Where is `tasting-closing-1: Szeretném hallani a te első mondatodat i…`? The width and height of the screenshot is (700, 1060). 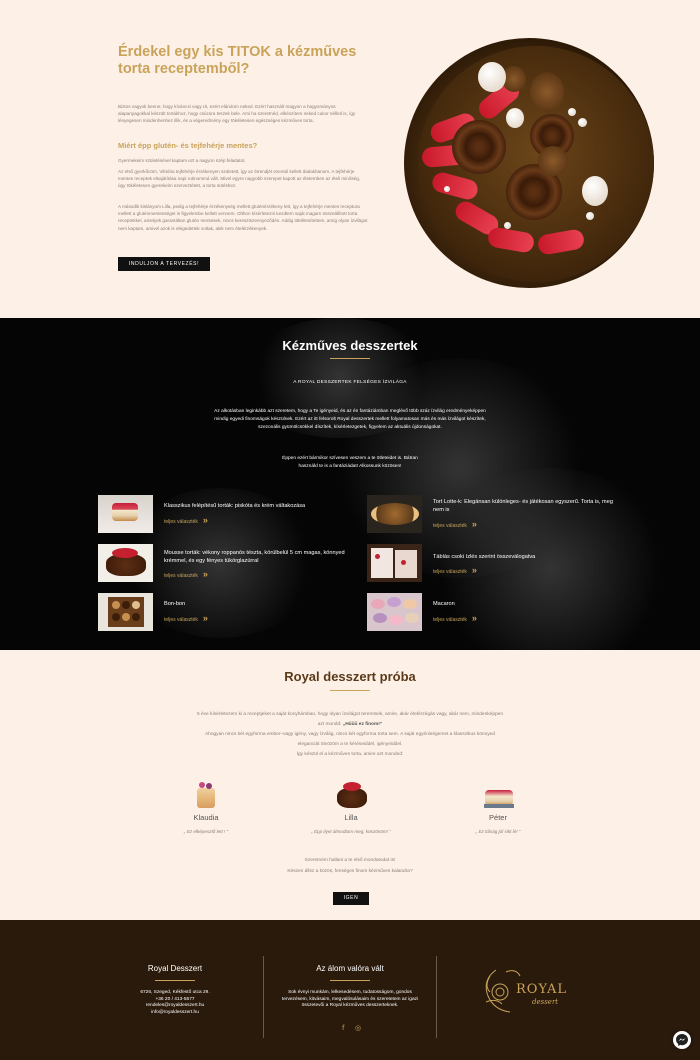 tasting-closing-1: Szeretném hallani a te első mondatodat i… is located at coordinates (350, 860).